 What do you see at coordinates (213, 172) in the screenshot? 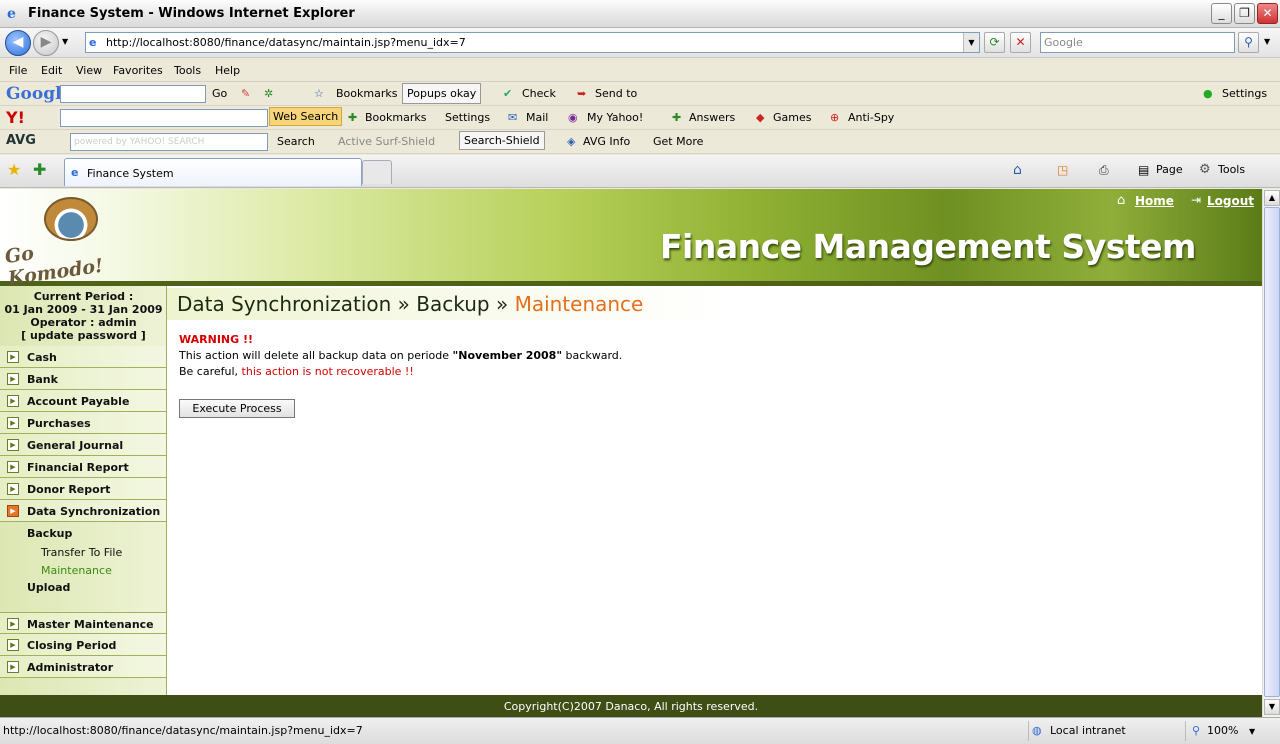
I see `tab-finance-system: e Finance System` at bounding box center [213, 172].